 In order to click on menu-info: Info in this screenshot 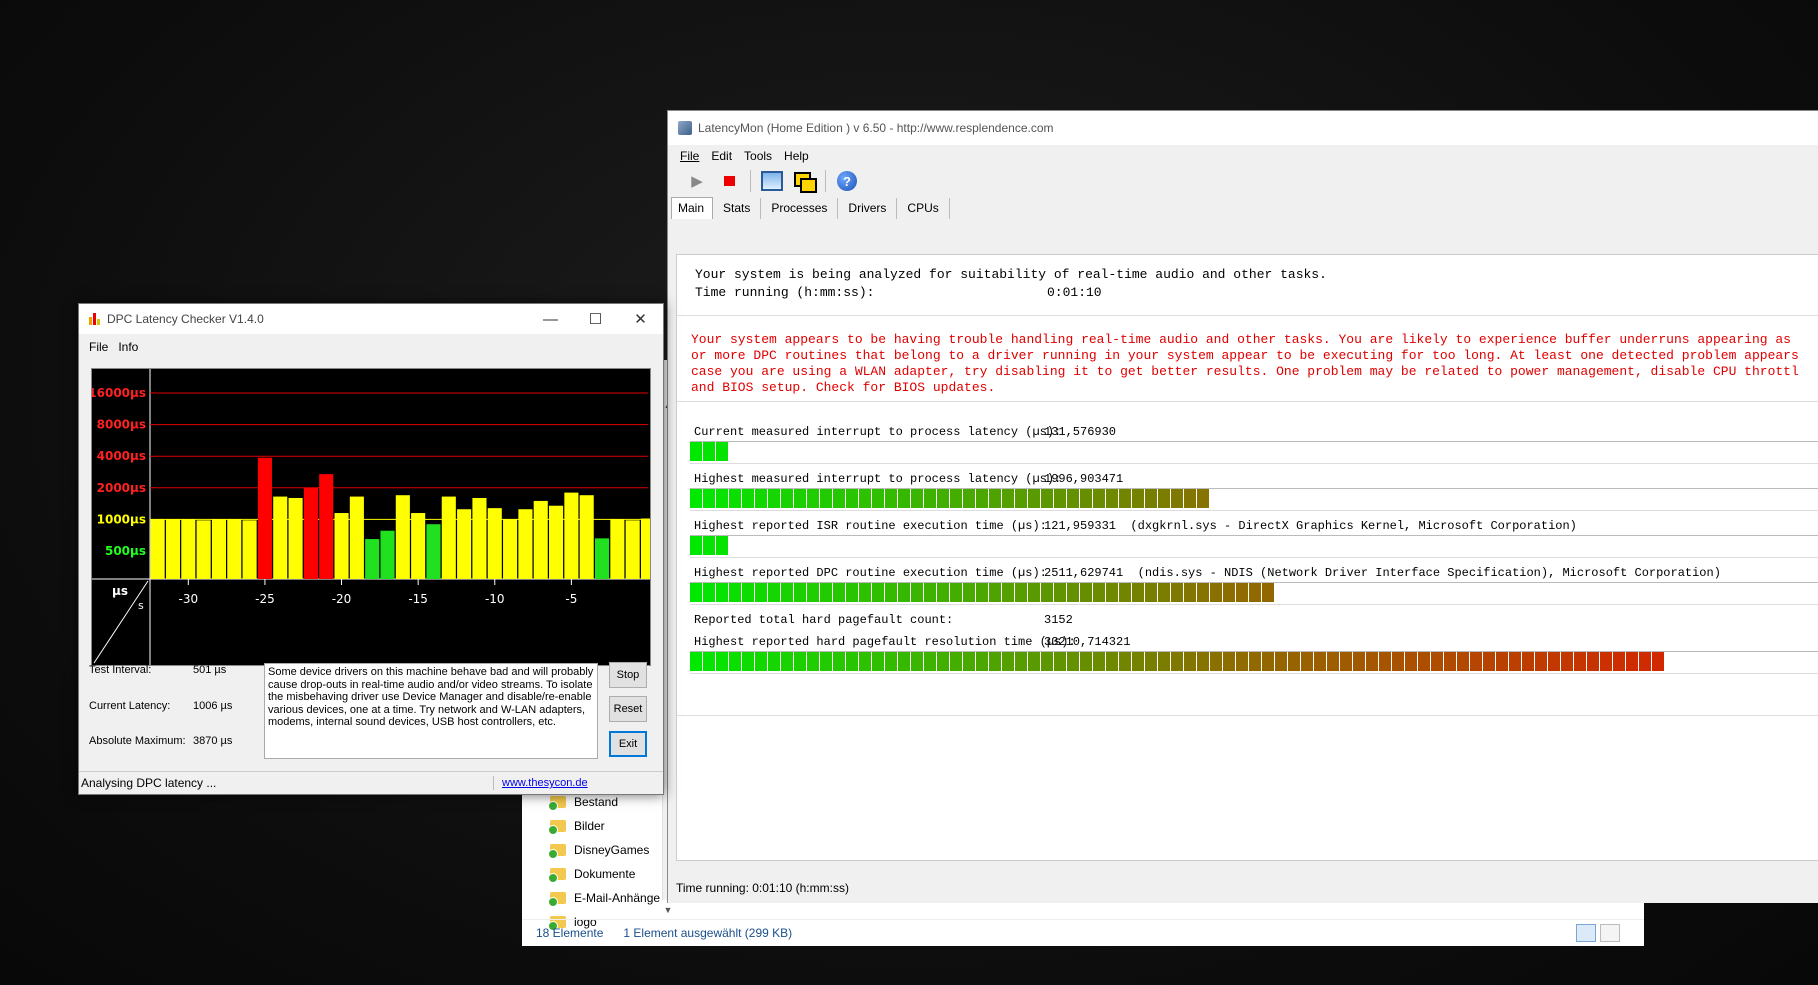, I will do `click(128, 347)`.